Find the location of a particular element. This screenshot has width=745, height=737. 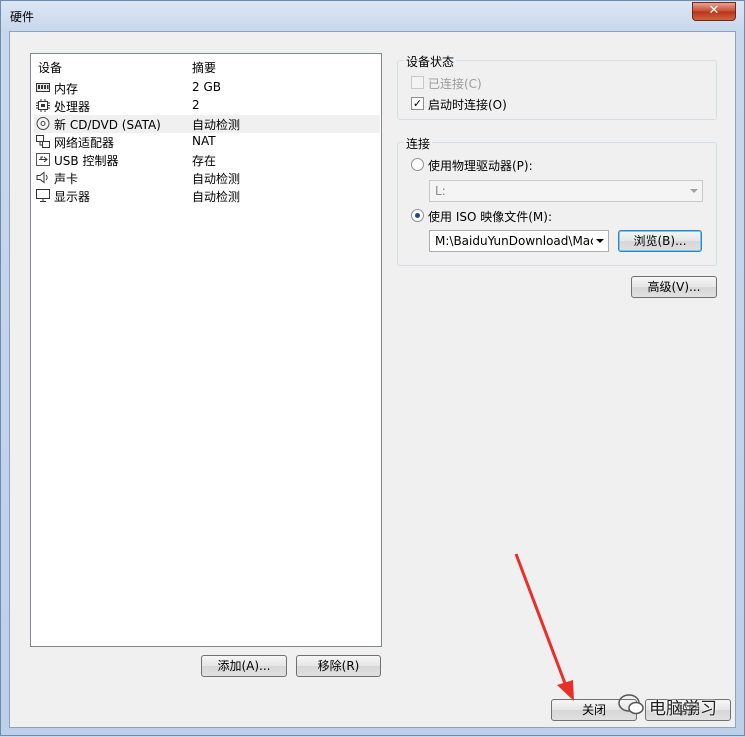

device-summary: 存在 is located at coordinates (204, 161).